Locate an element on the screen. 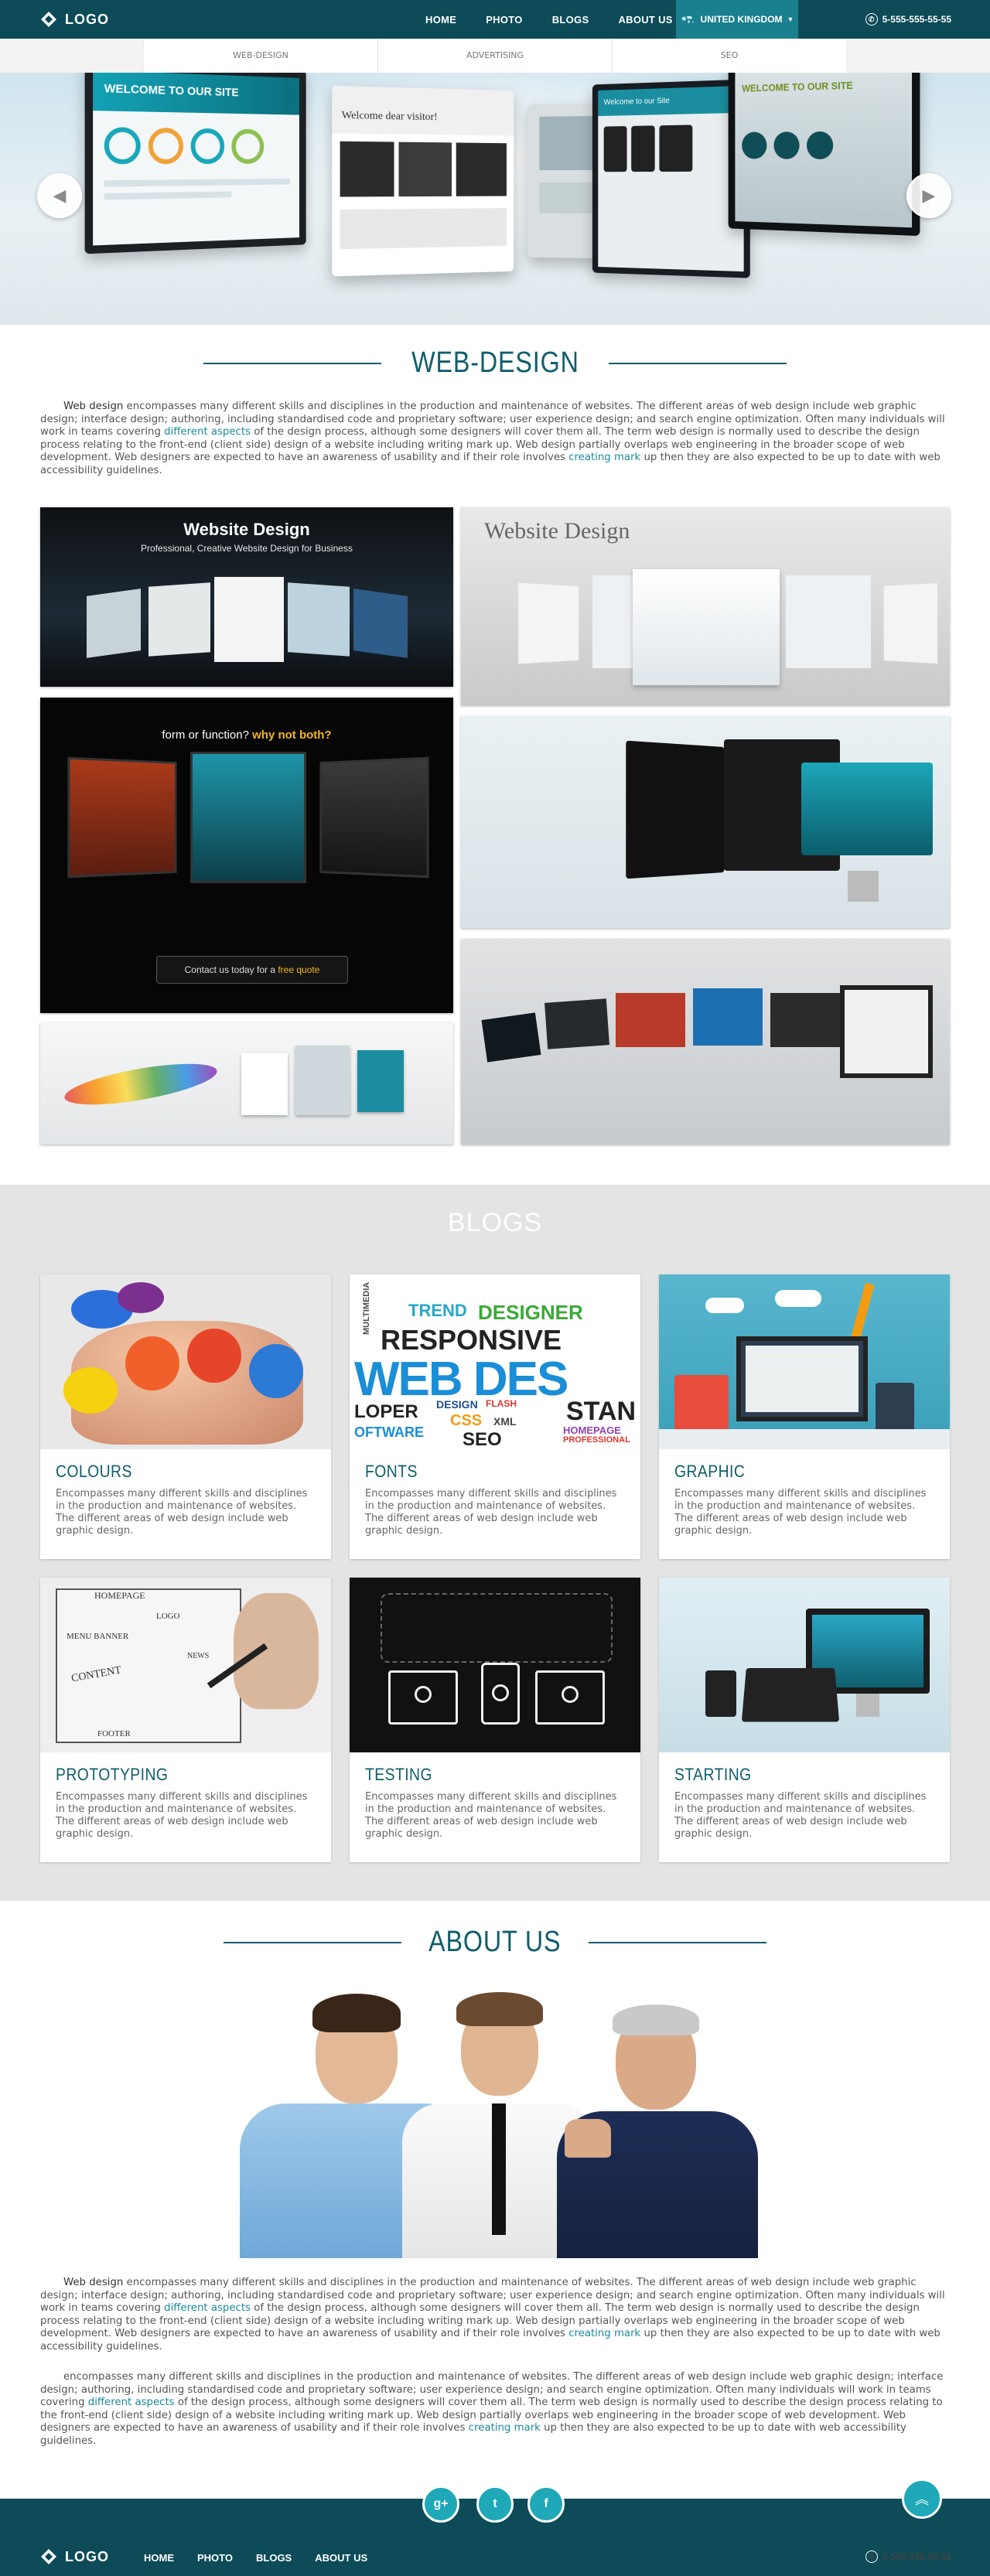  google-plus-icon: g+ is located at coordinates (441, 2504).